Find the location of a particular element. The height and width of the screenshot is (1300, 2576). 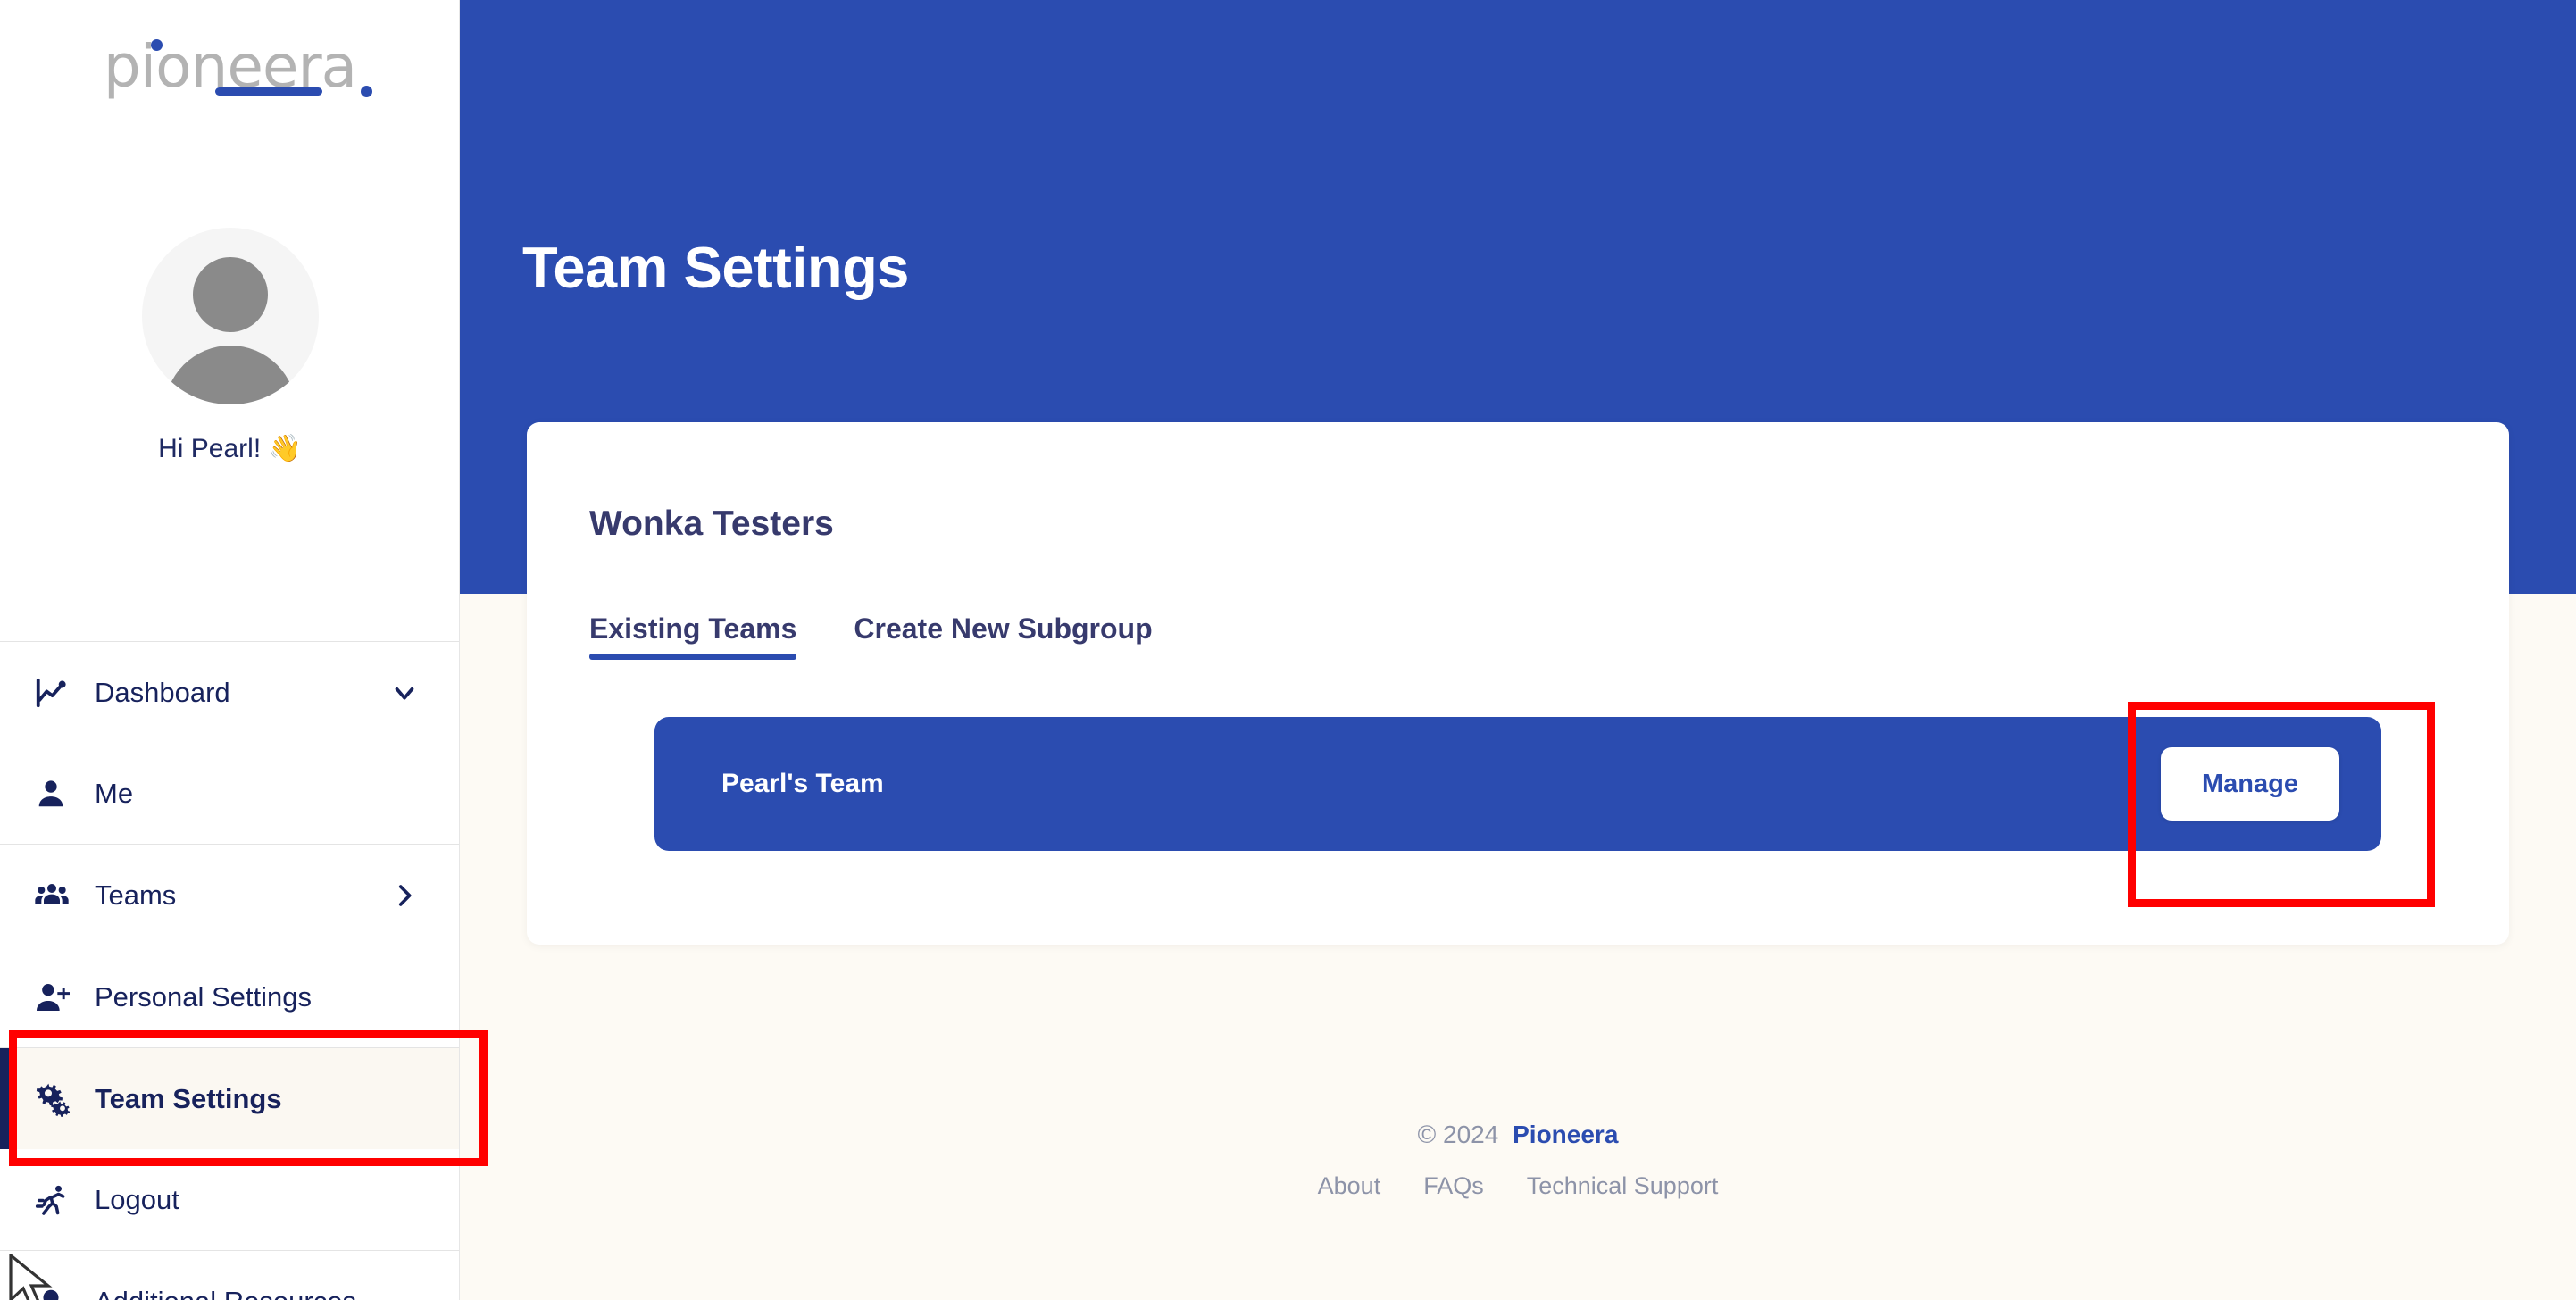

copyright-year: 2024 is located at coordinates (1471, 1135).